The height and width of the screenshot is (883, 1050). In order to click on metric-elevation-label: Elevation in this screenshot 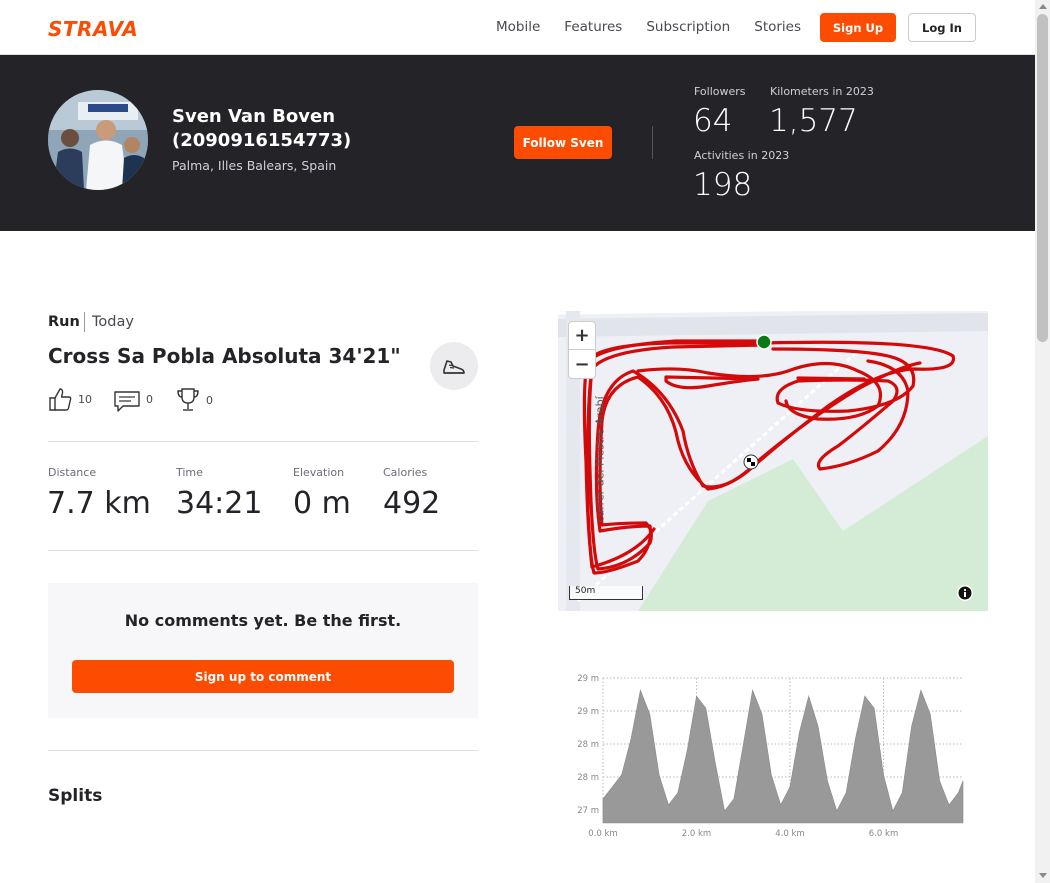, I will do `click(319, 472)`.